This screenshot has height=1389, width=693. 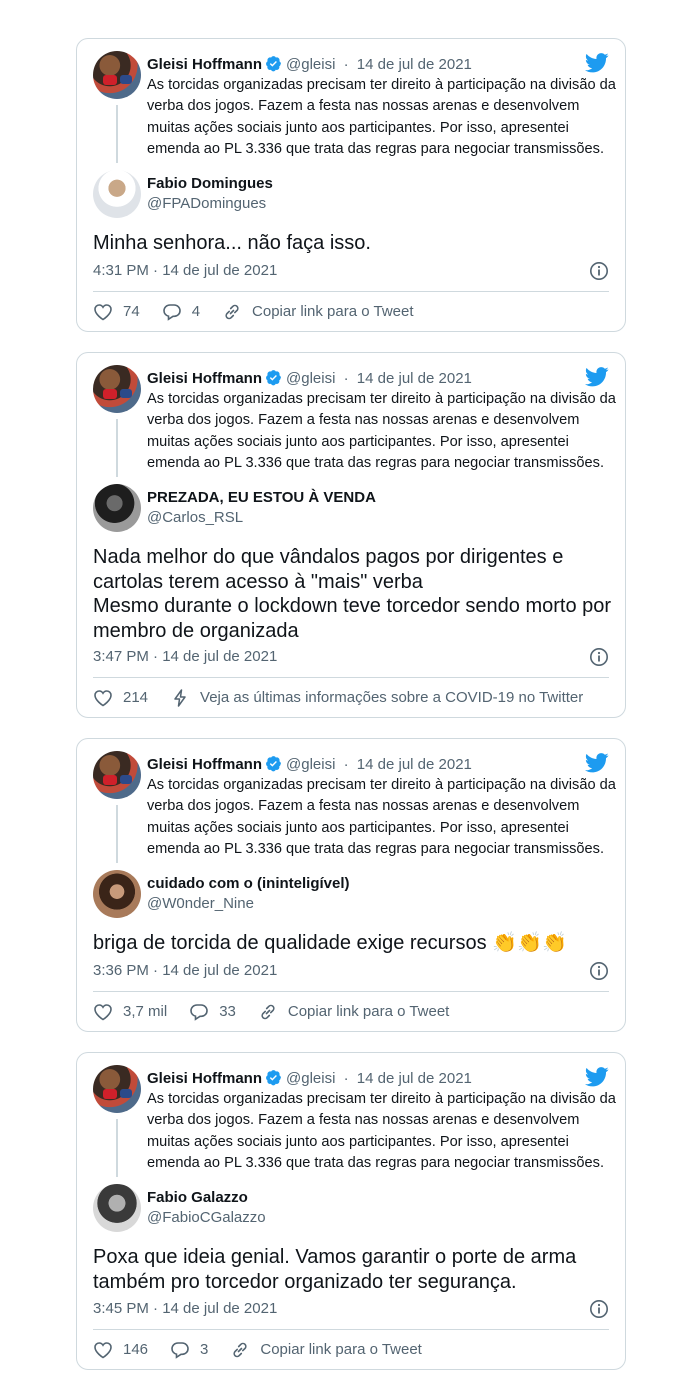 I want to click on reply-button: 4, so click(x=181, y=312).